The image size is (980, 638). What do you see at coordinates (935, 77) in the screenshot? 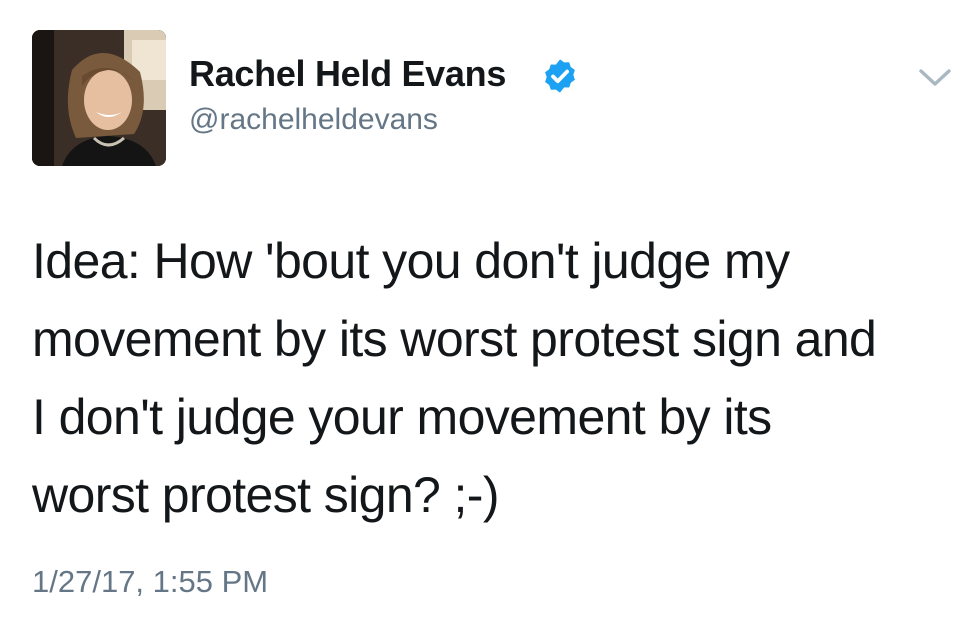
I see `chevron-down-icon` at bounding box center [935, 77].